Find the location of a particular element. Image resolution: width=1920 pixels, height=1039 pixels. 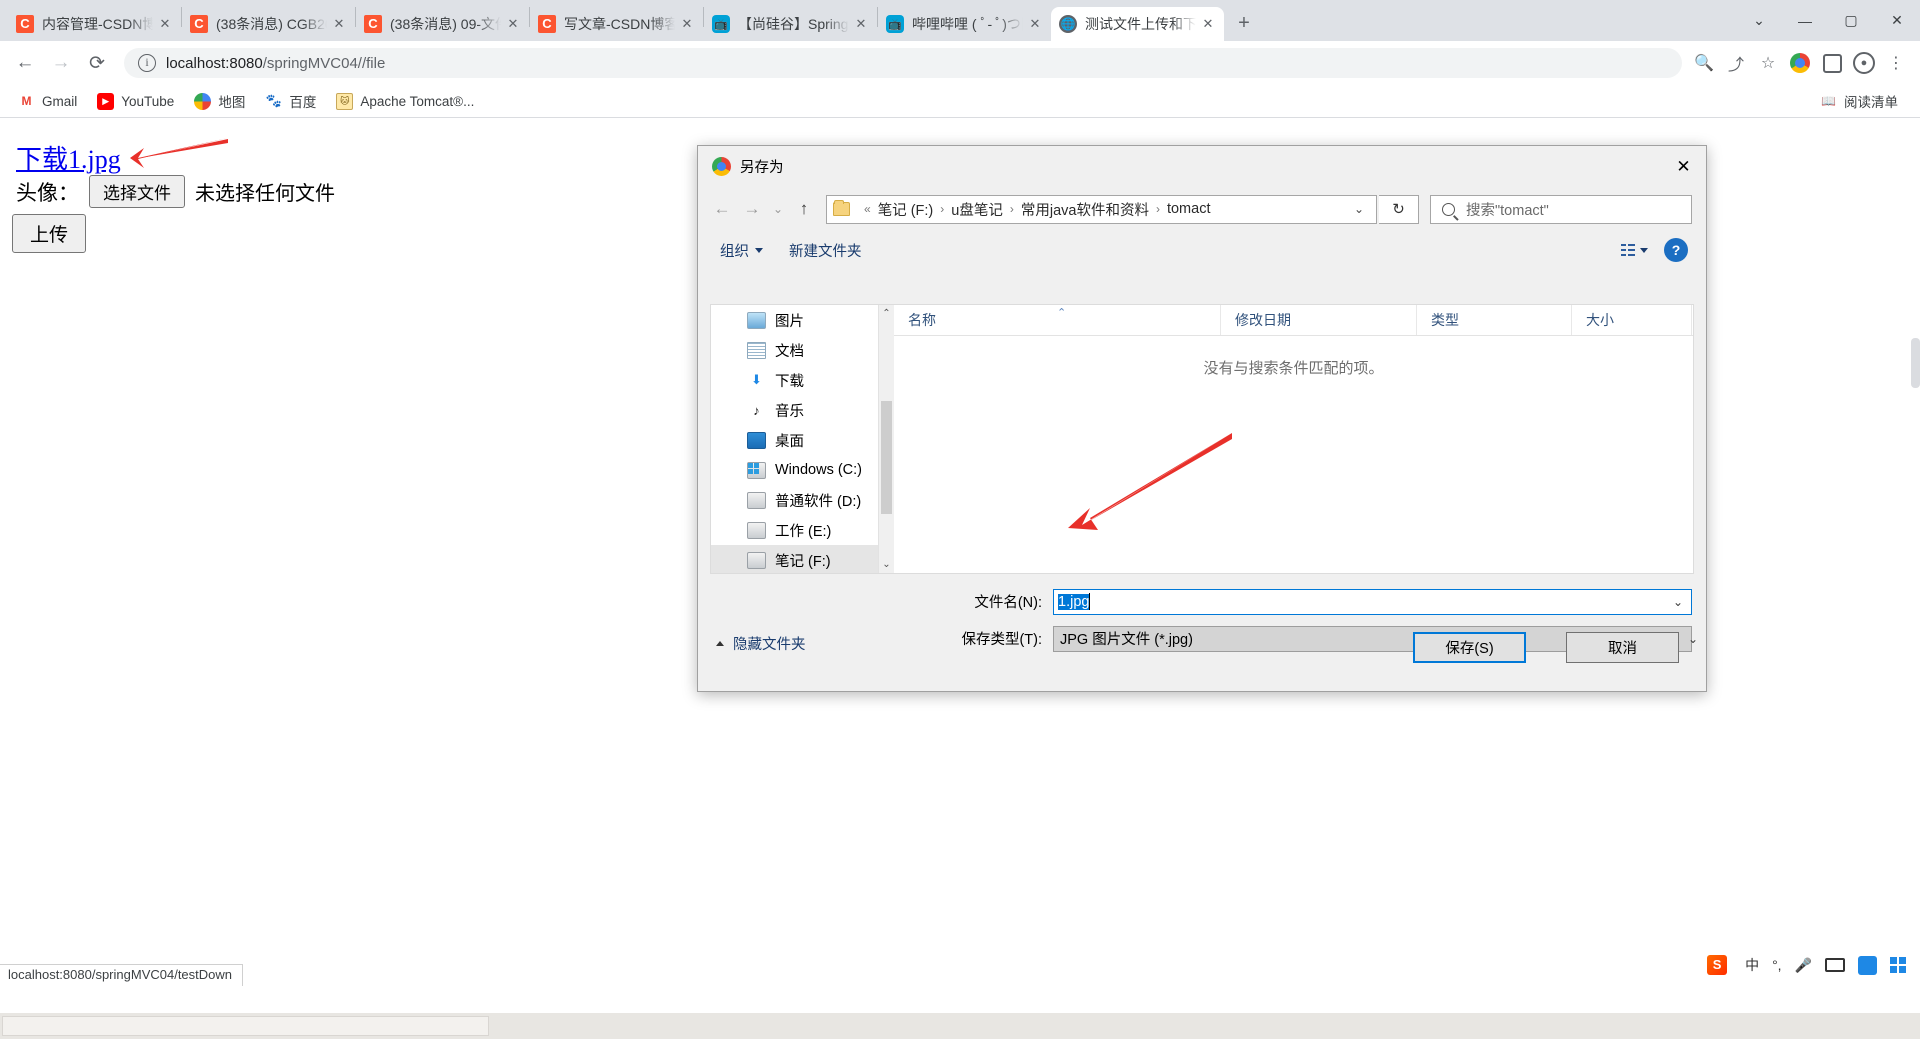

tree-item-desktop: 桌面 is located at coordinates (802, 440).